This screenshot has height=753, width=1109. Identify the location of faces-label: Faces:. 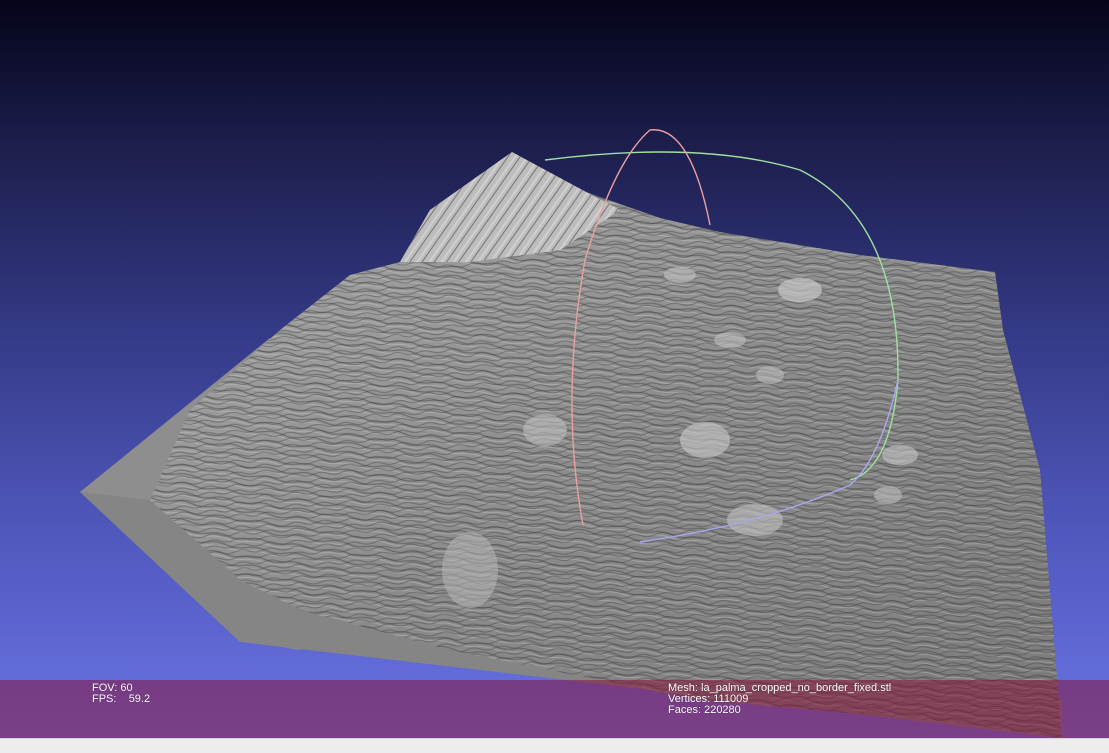
(685, 710).